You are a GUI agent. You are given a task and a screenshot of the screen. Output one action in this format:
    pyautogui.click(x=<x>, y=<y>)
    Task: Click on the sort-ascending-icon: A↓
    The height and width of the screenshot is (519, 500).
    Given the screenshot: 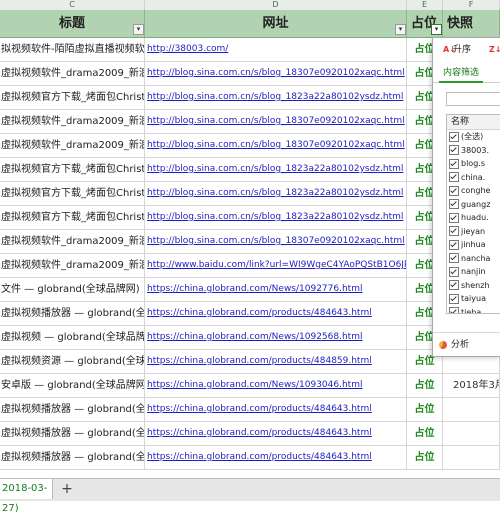 What is the action you would take?
    pyautogui.click(x=449, y=49)
    